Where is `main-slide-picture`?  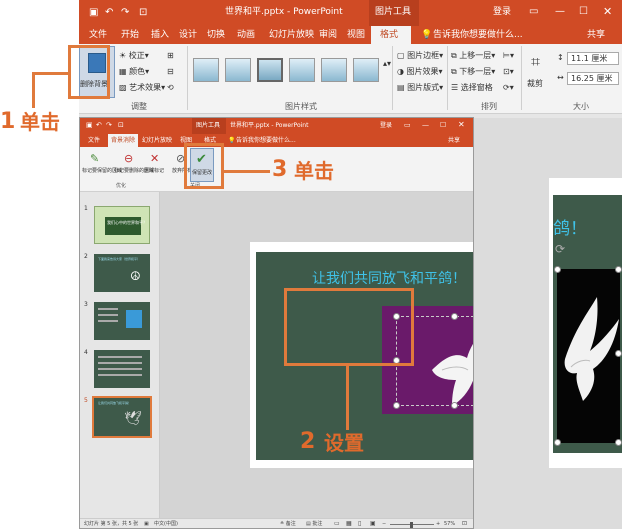
main-slide-picture is located at coordinates (588, 356).